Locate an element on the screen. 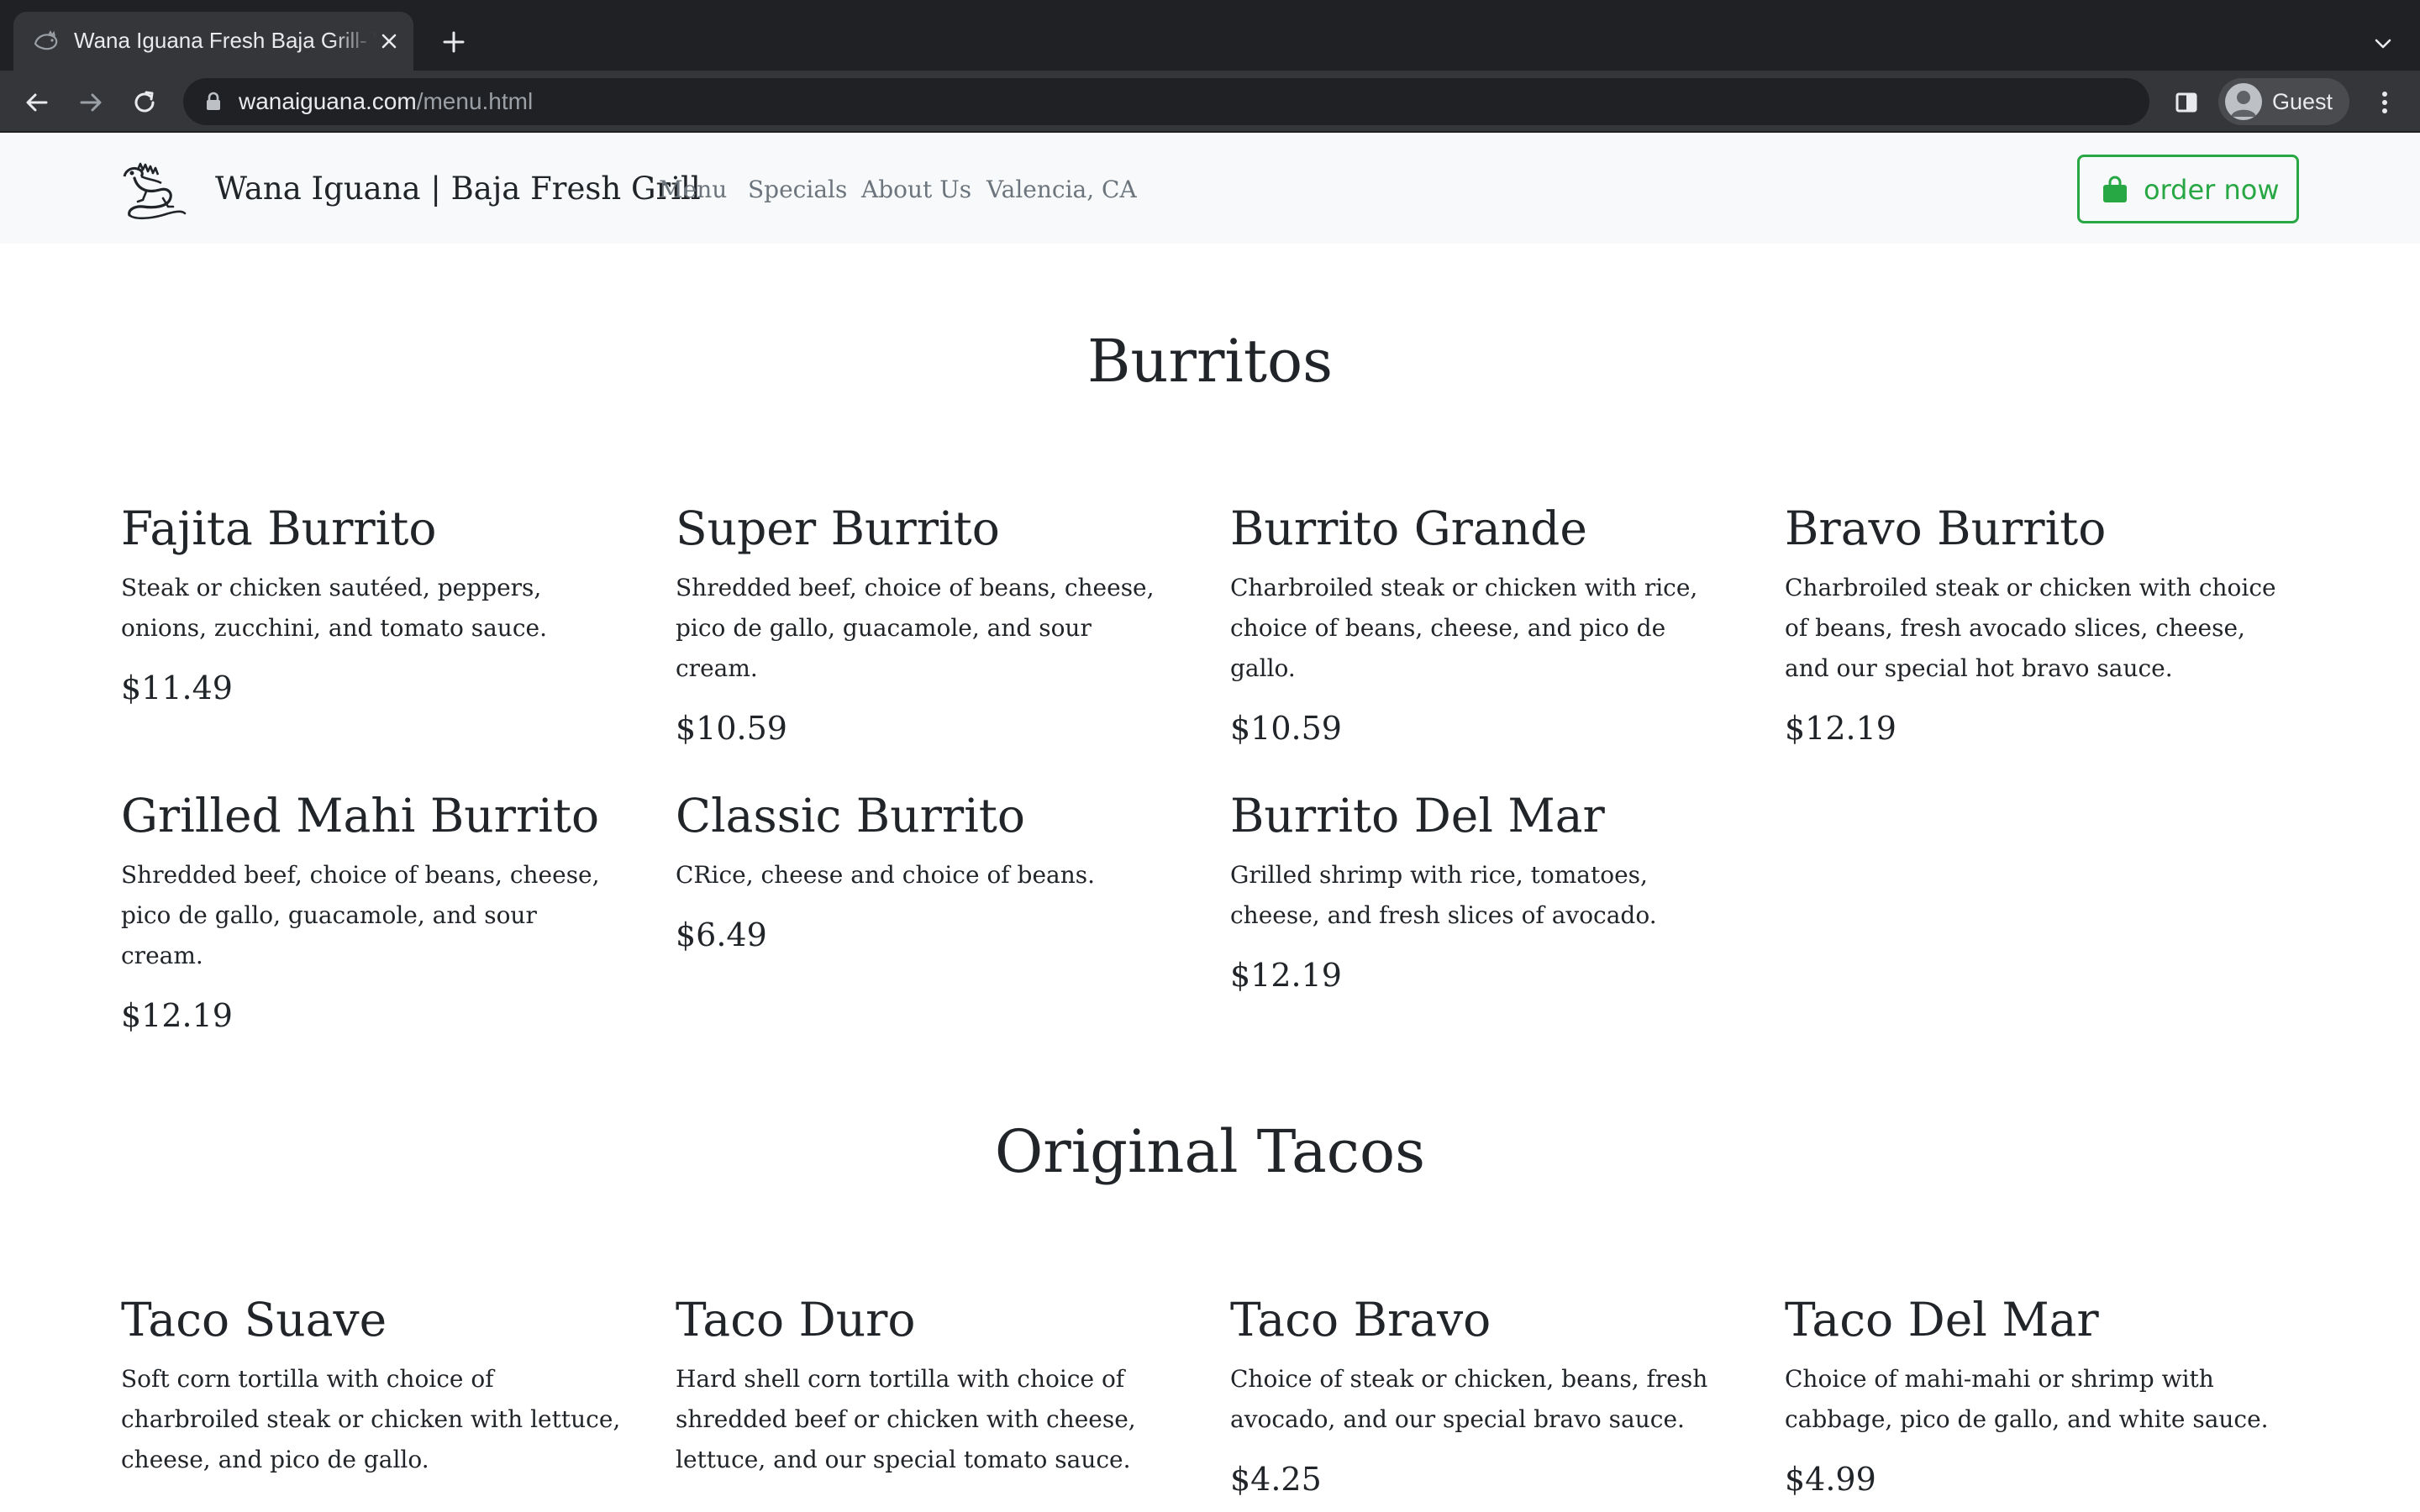  address-bar: wanaiguana.com/menu.html is located at coordinates (1166, 101).